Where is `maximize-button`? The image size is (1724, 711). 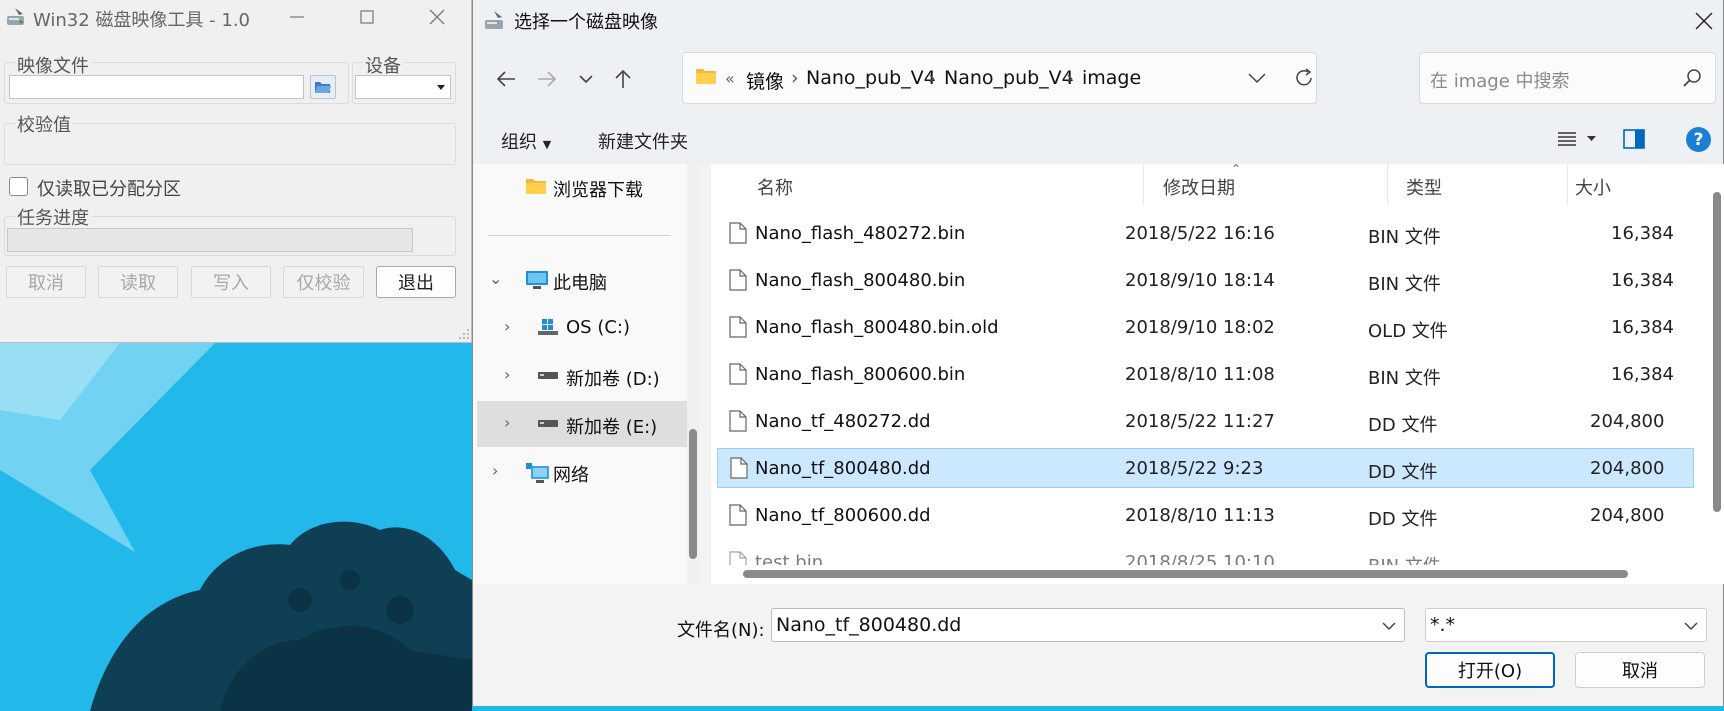 maximize-button is located at coordinates (367, 17).